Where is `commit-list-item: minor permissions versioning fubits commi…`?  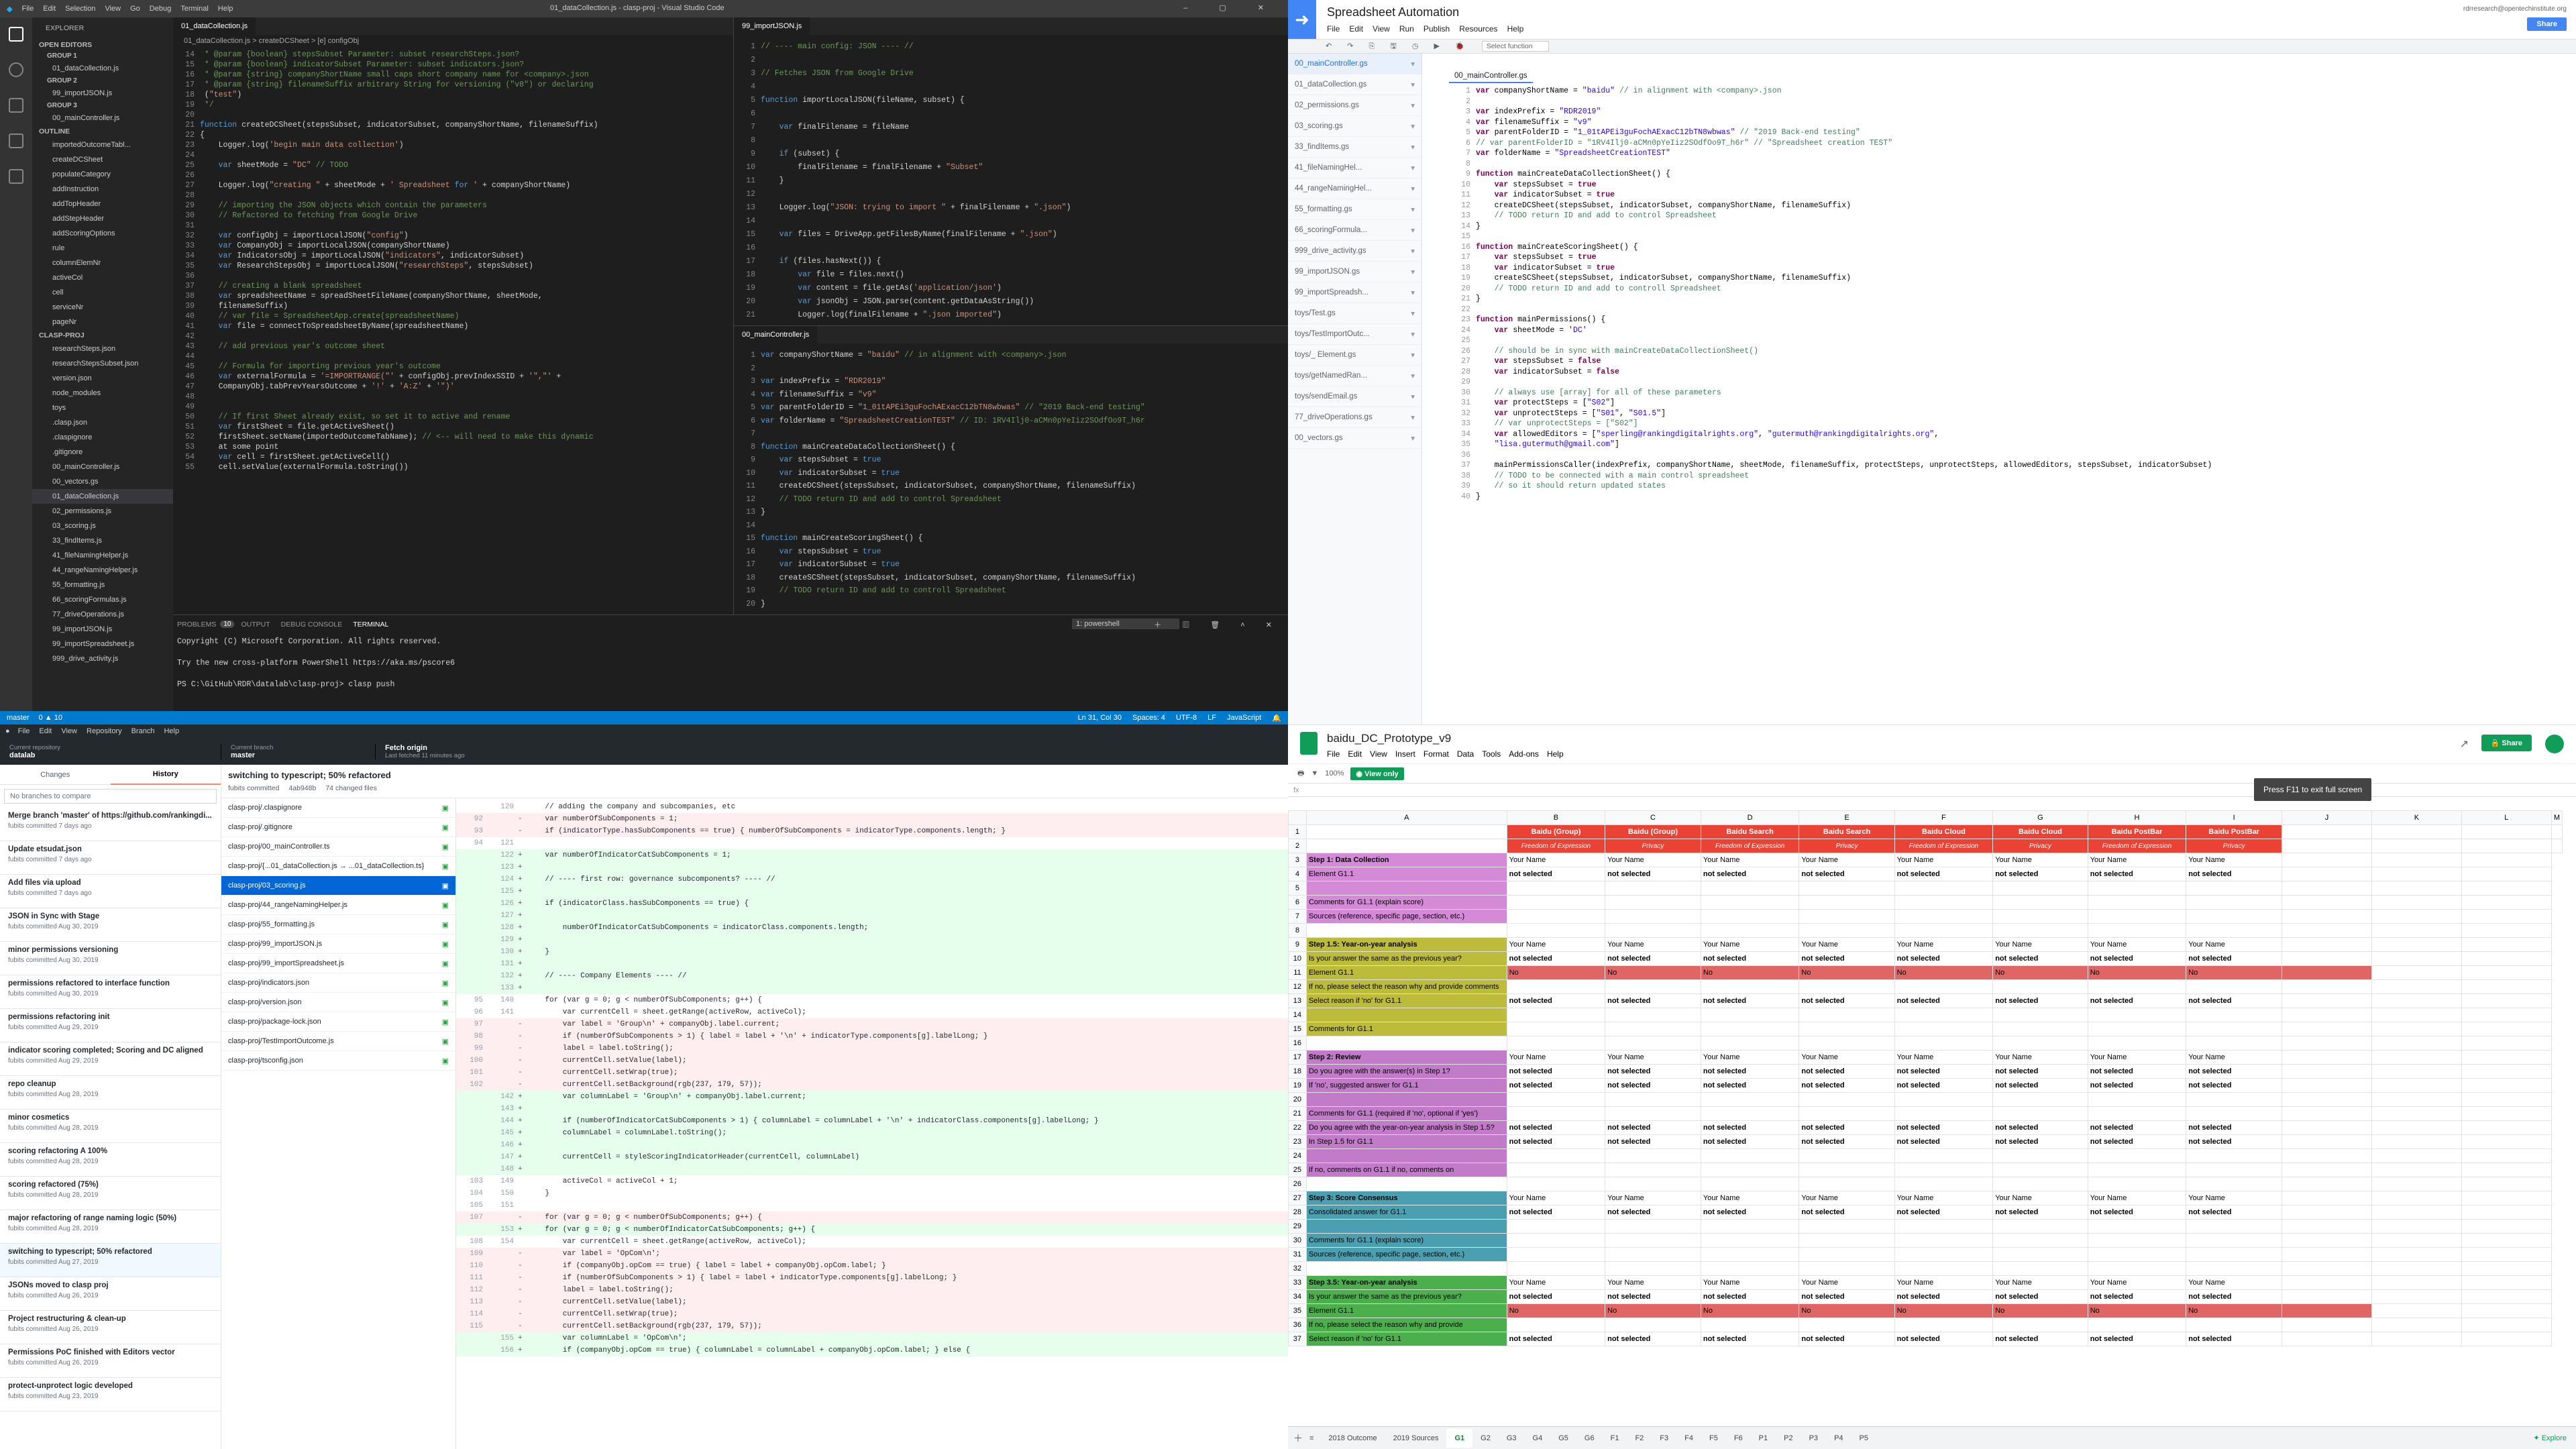
commit-list-item: minor permissions versioning fubits commi… is located at coordinates (110, 958).